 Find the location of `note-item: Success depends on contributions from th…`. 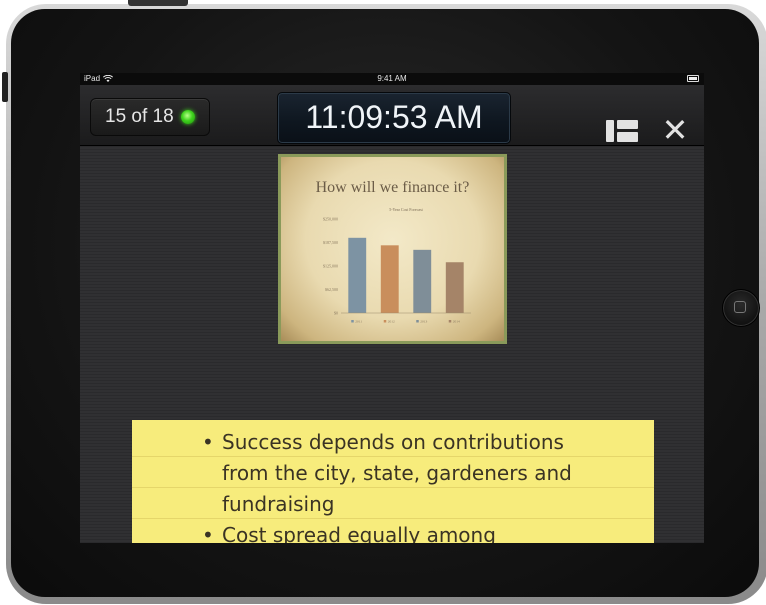

note-item: Success depends on contributions from th… is located at coordinates (397, 473).